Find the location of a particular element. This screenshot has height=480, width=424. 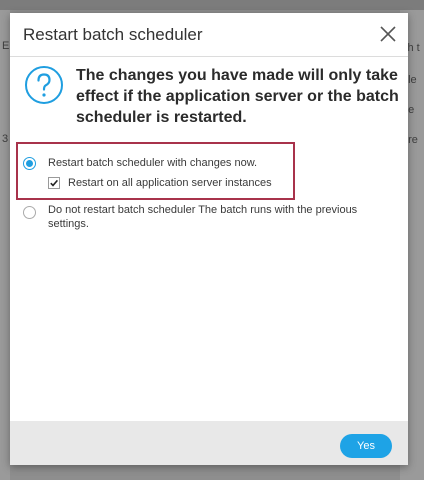

close-icon is located at coordinates (388, 34).